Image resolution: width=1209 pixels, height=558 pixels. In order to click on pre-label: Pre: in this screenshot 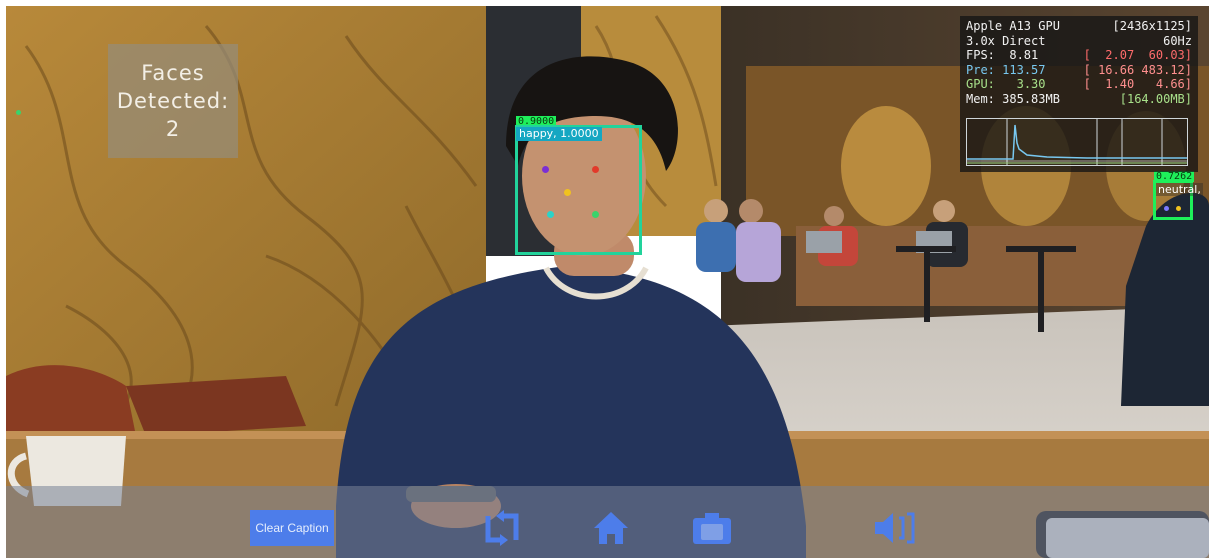, I will do `click(980, 69)`.